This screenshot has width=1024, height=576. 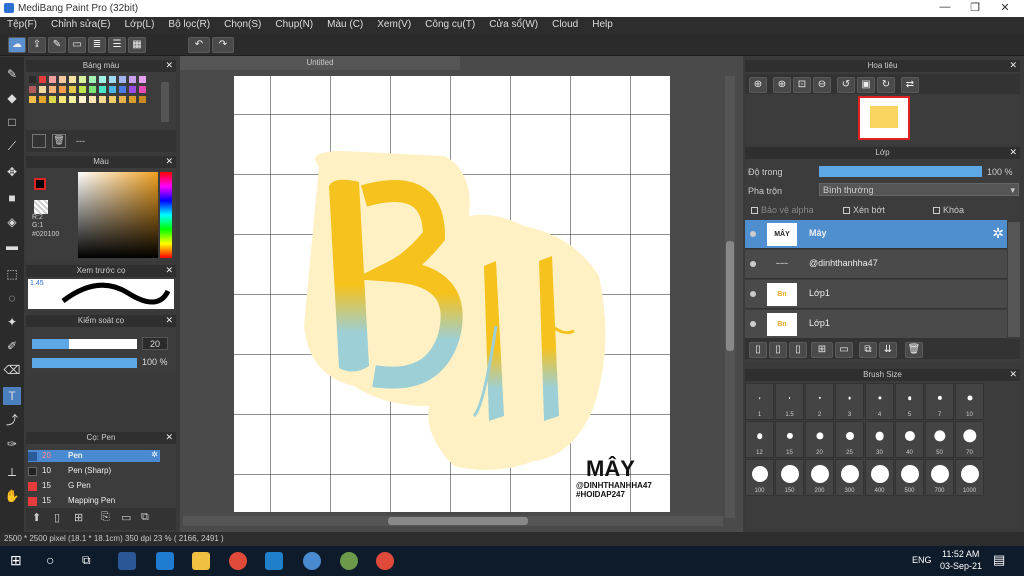 I want to click on brush-item: 15 G Pen, so click(x=93, y=486).